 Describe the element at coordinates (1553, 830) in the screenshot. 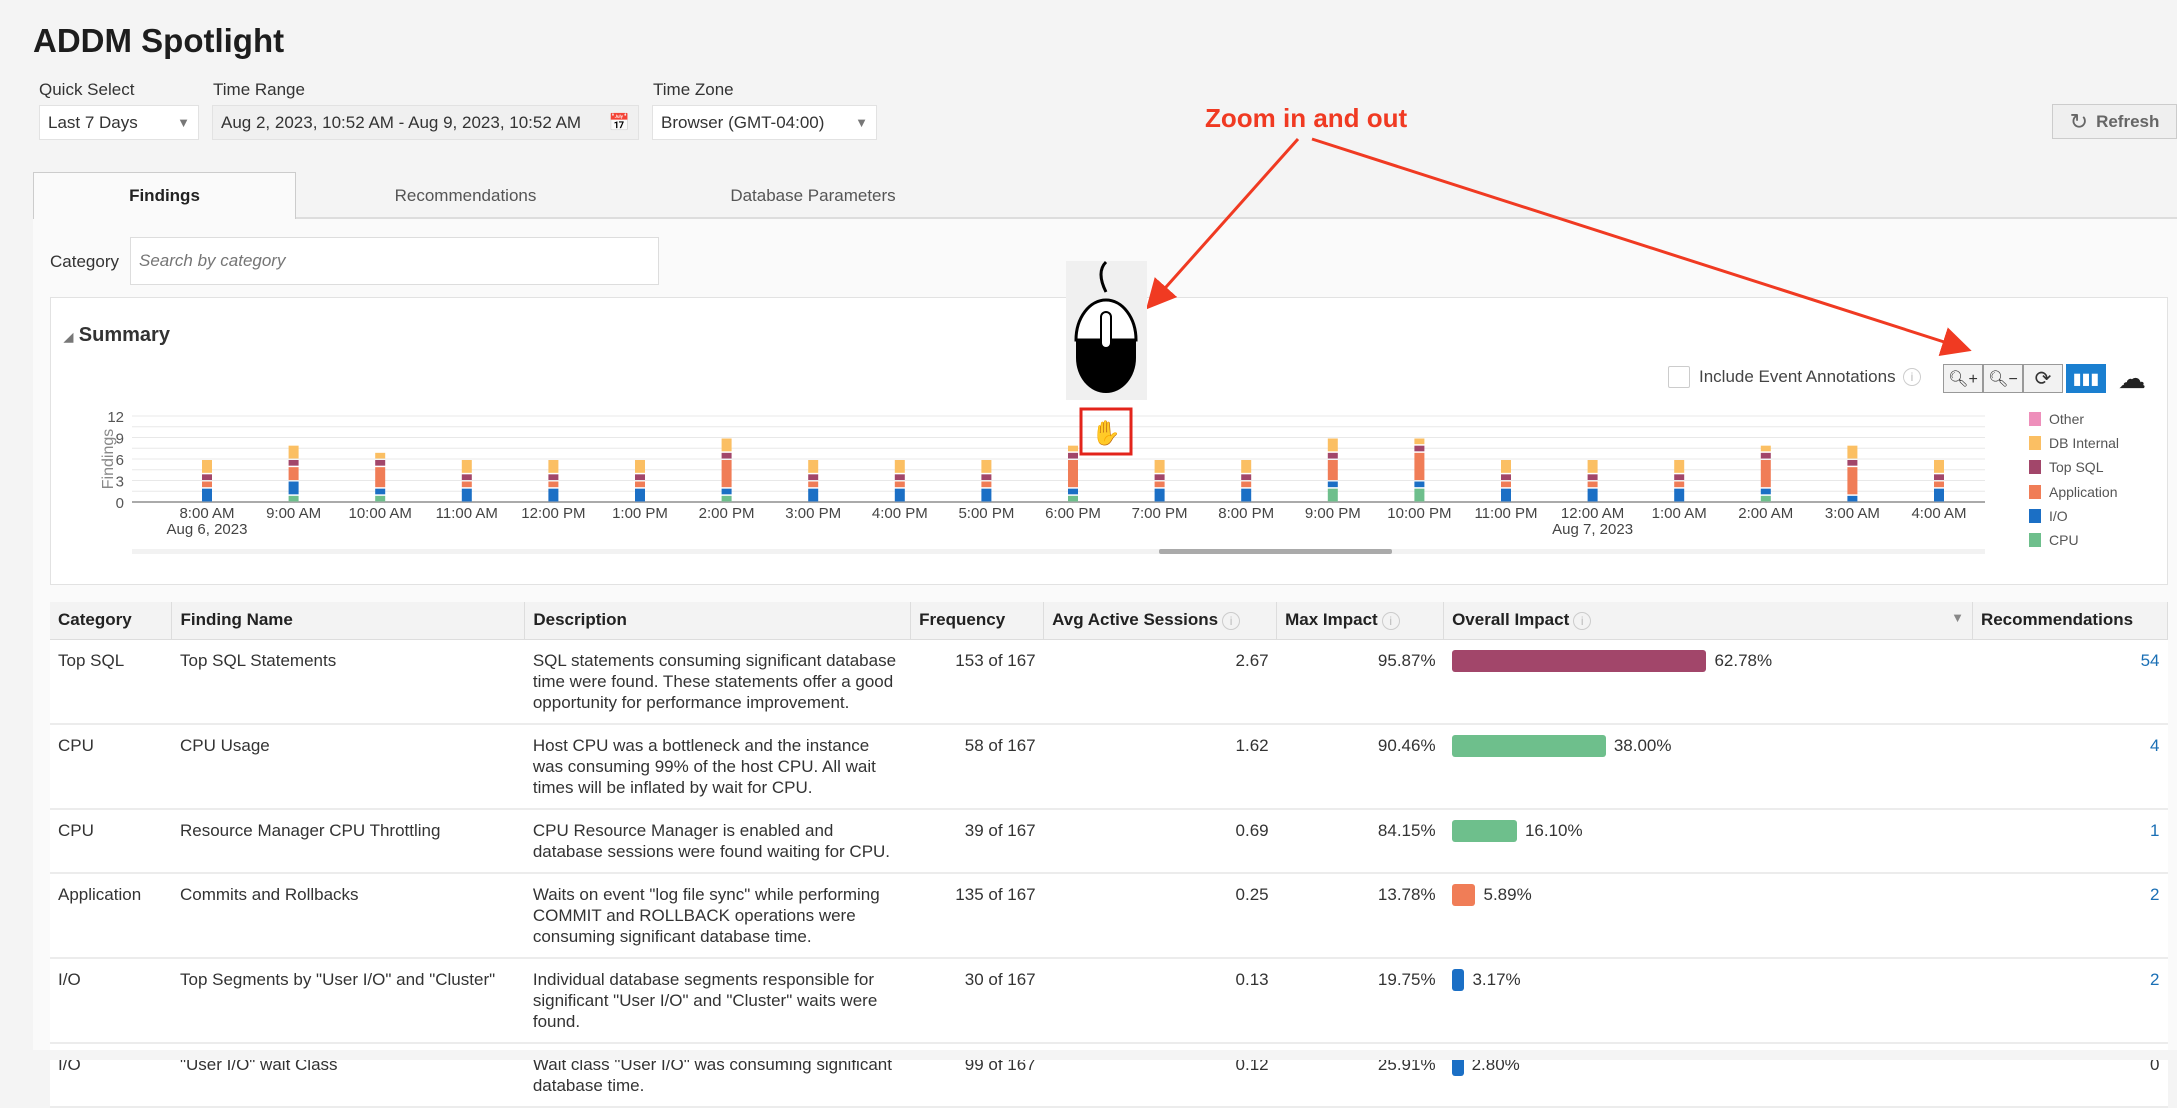

I see `impact-value: 16.10%` at that location.